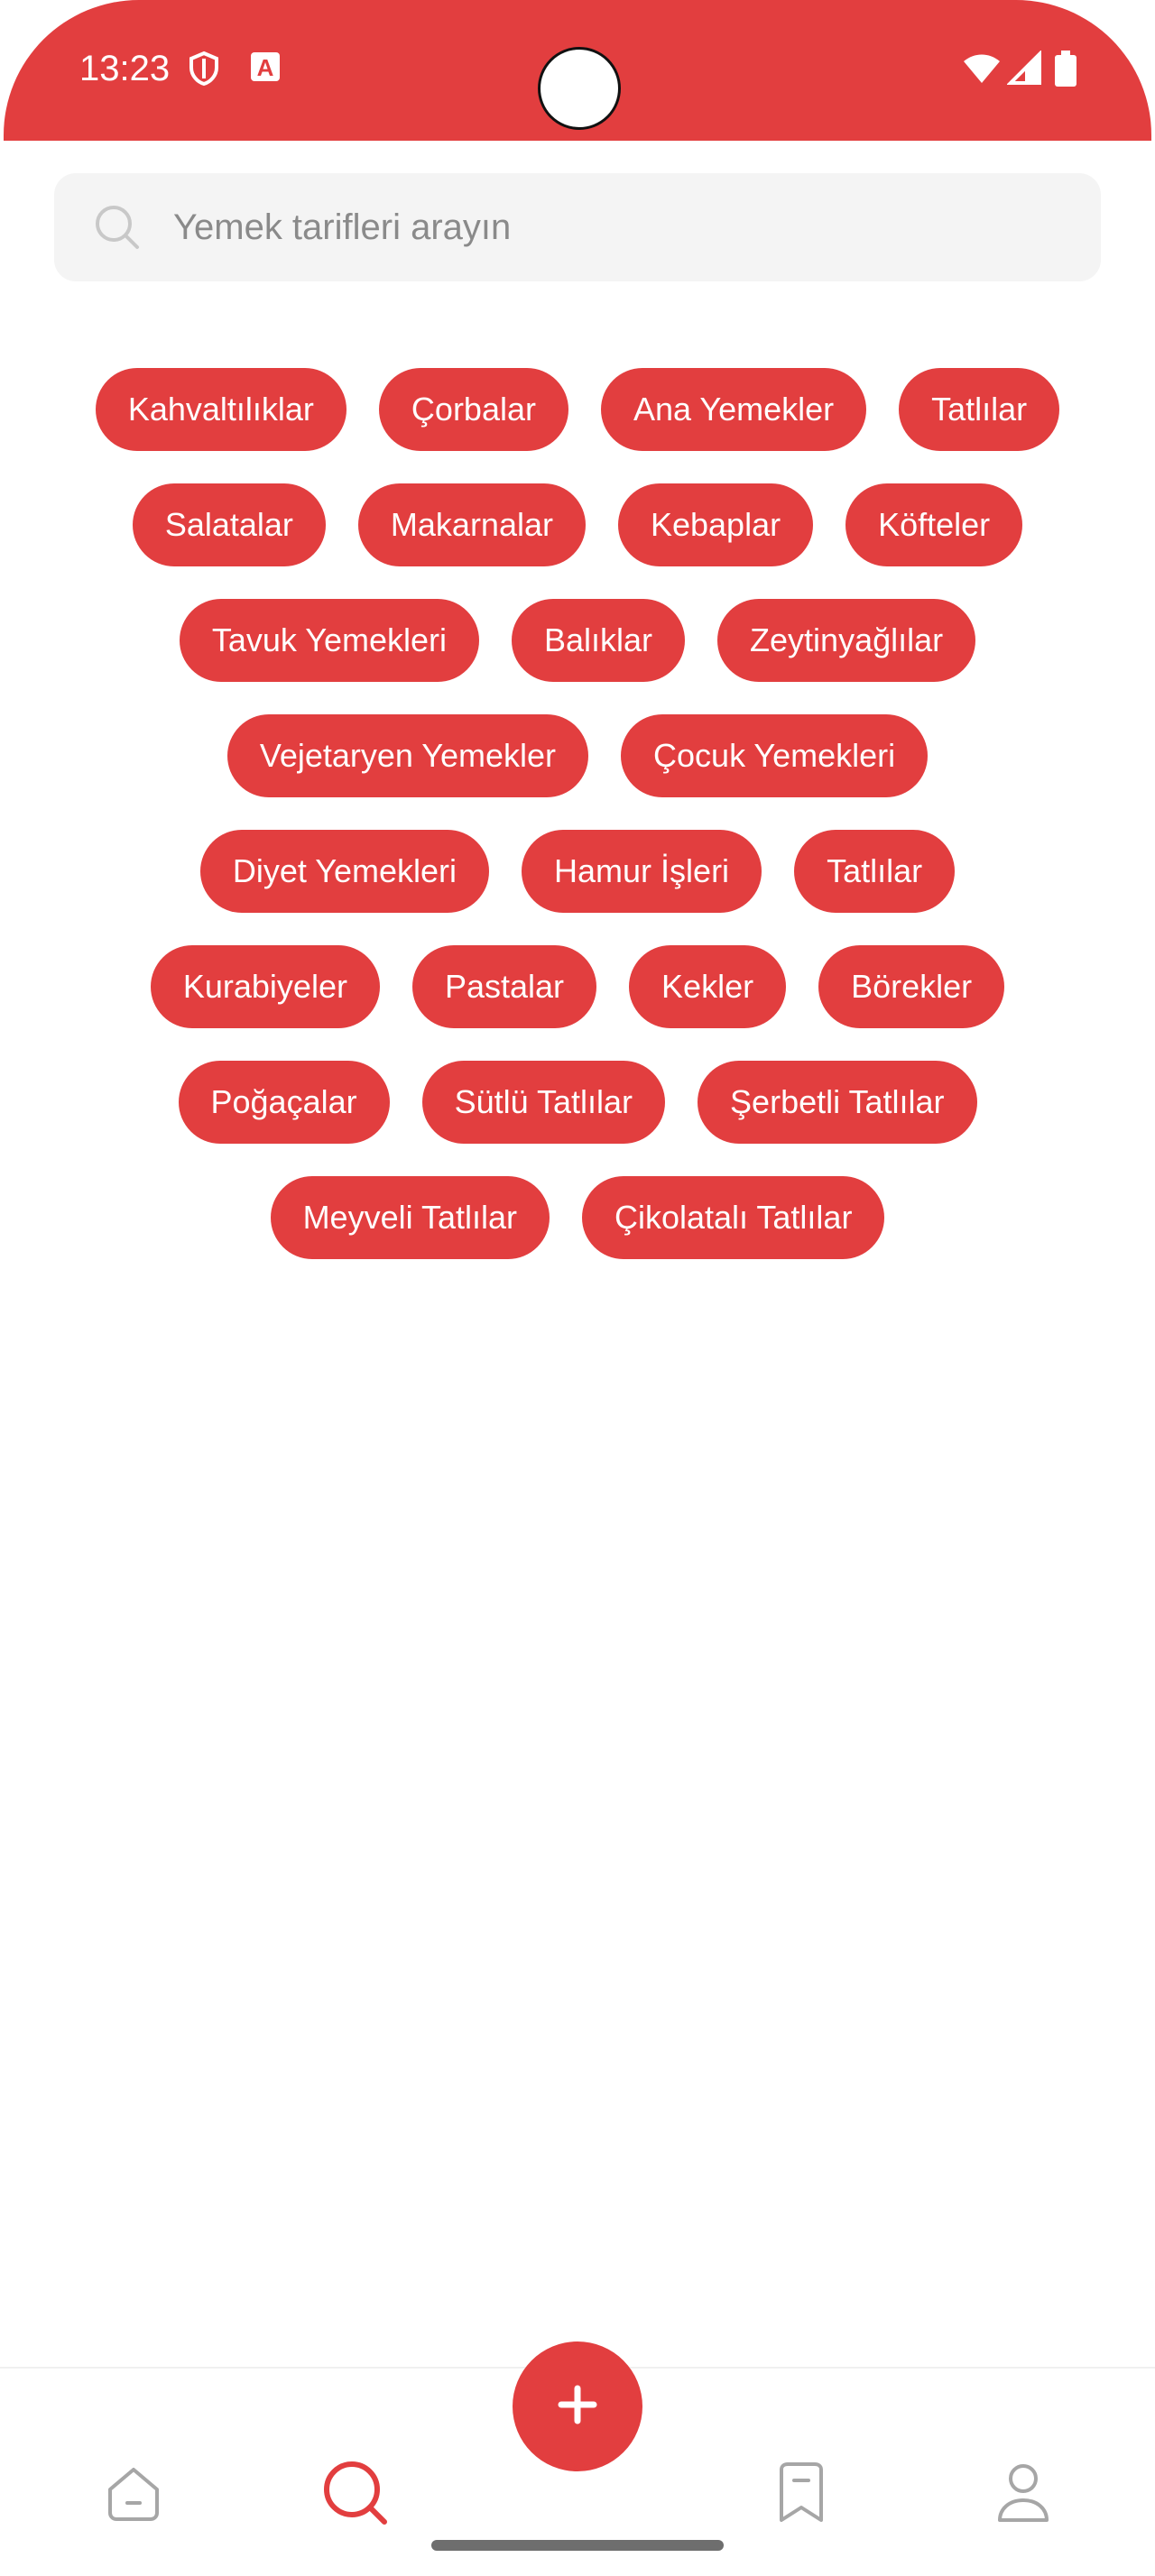  What do you see at coordinates (642, 871) in the screenshot?
I see `category-chip: Hamur İşleri` at bounding box center [642, 871].